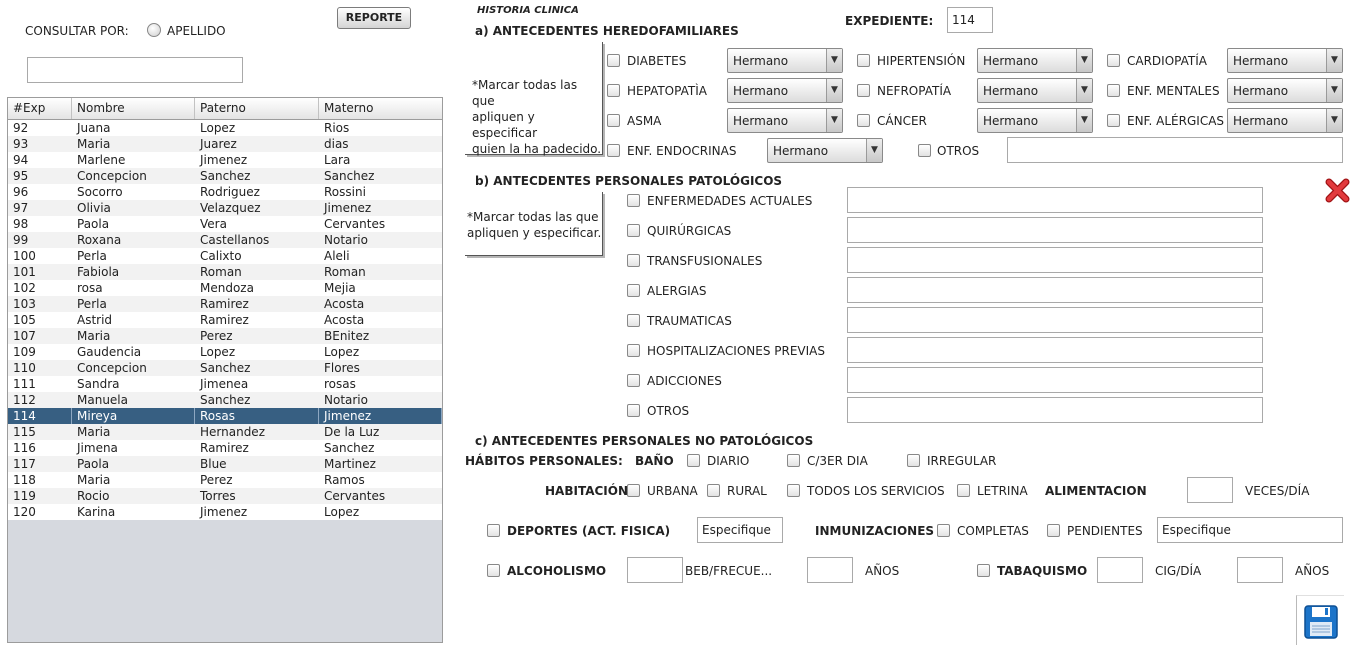 Image resolution: width=1361 pixels, height=649 pixels. I want to click on alcoholismo-input, so click(655, 570).